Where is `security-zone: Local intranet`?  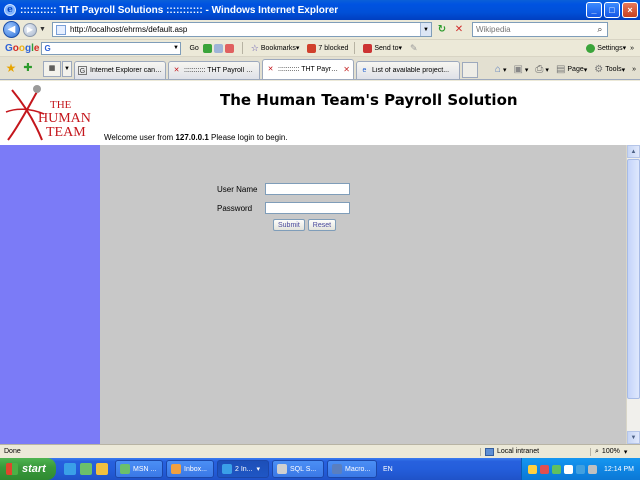 security-zone: Local intranet is located at coordinates (535, 451).